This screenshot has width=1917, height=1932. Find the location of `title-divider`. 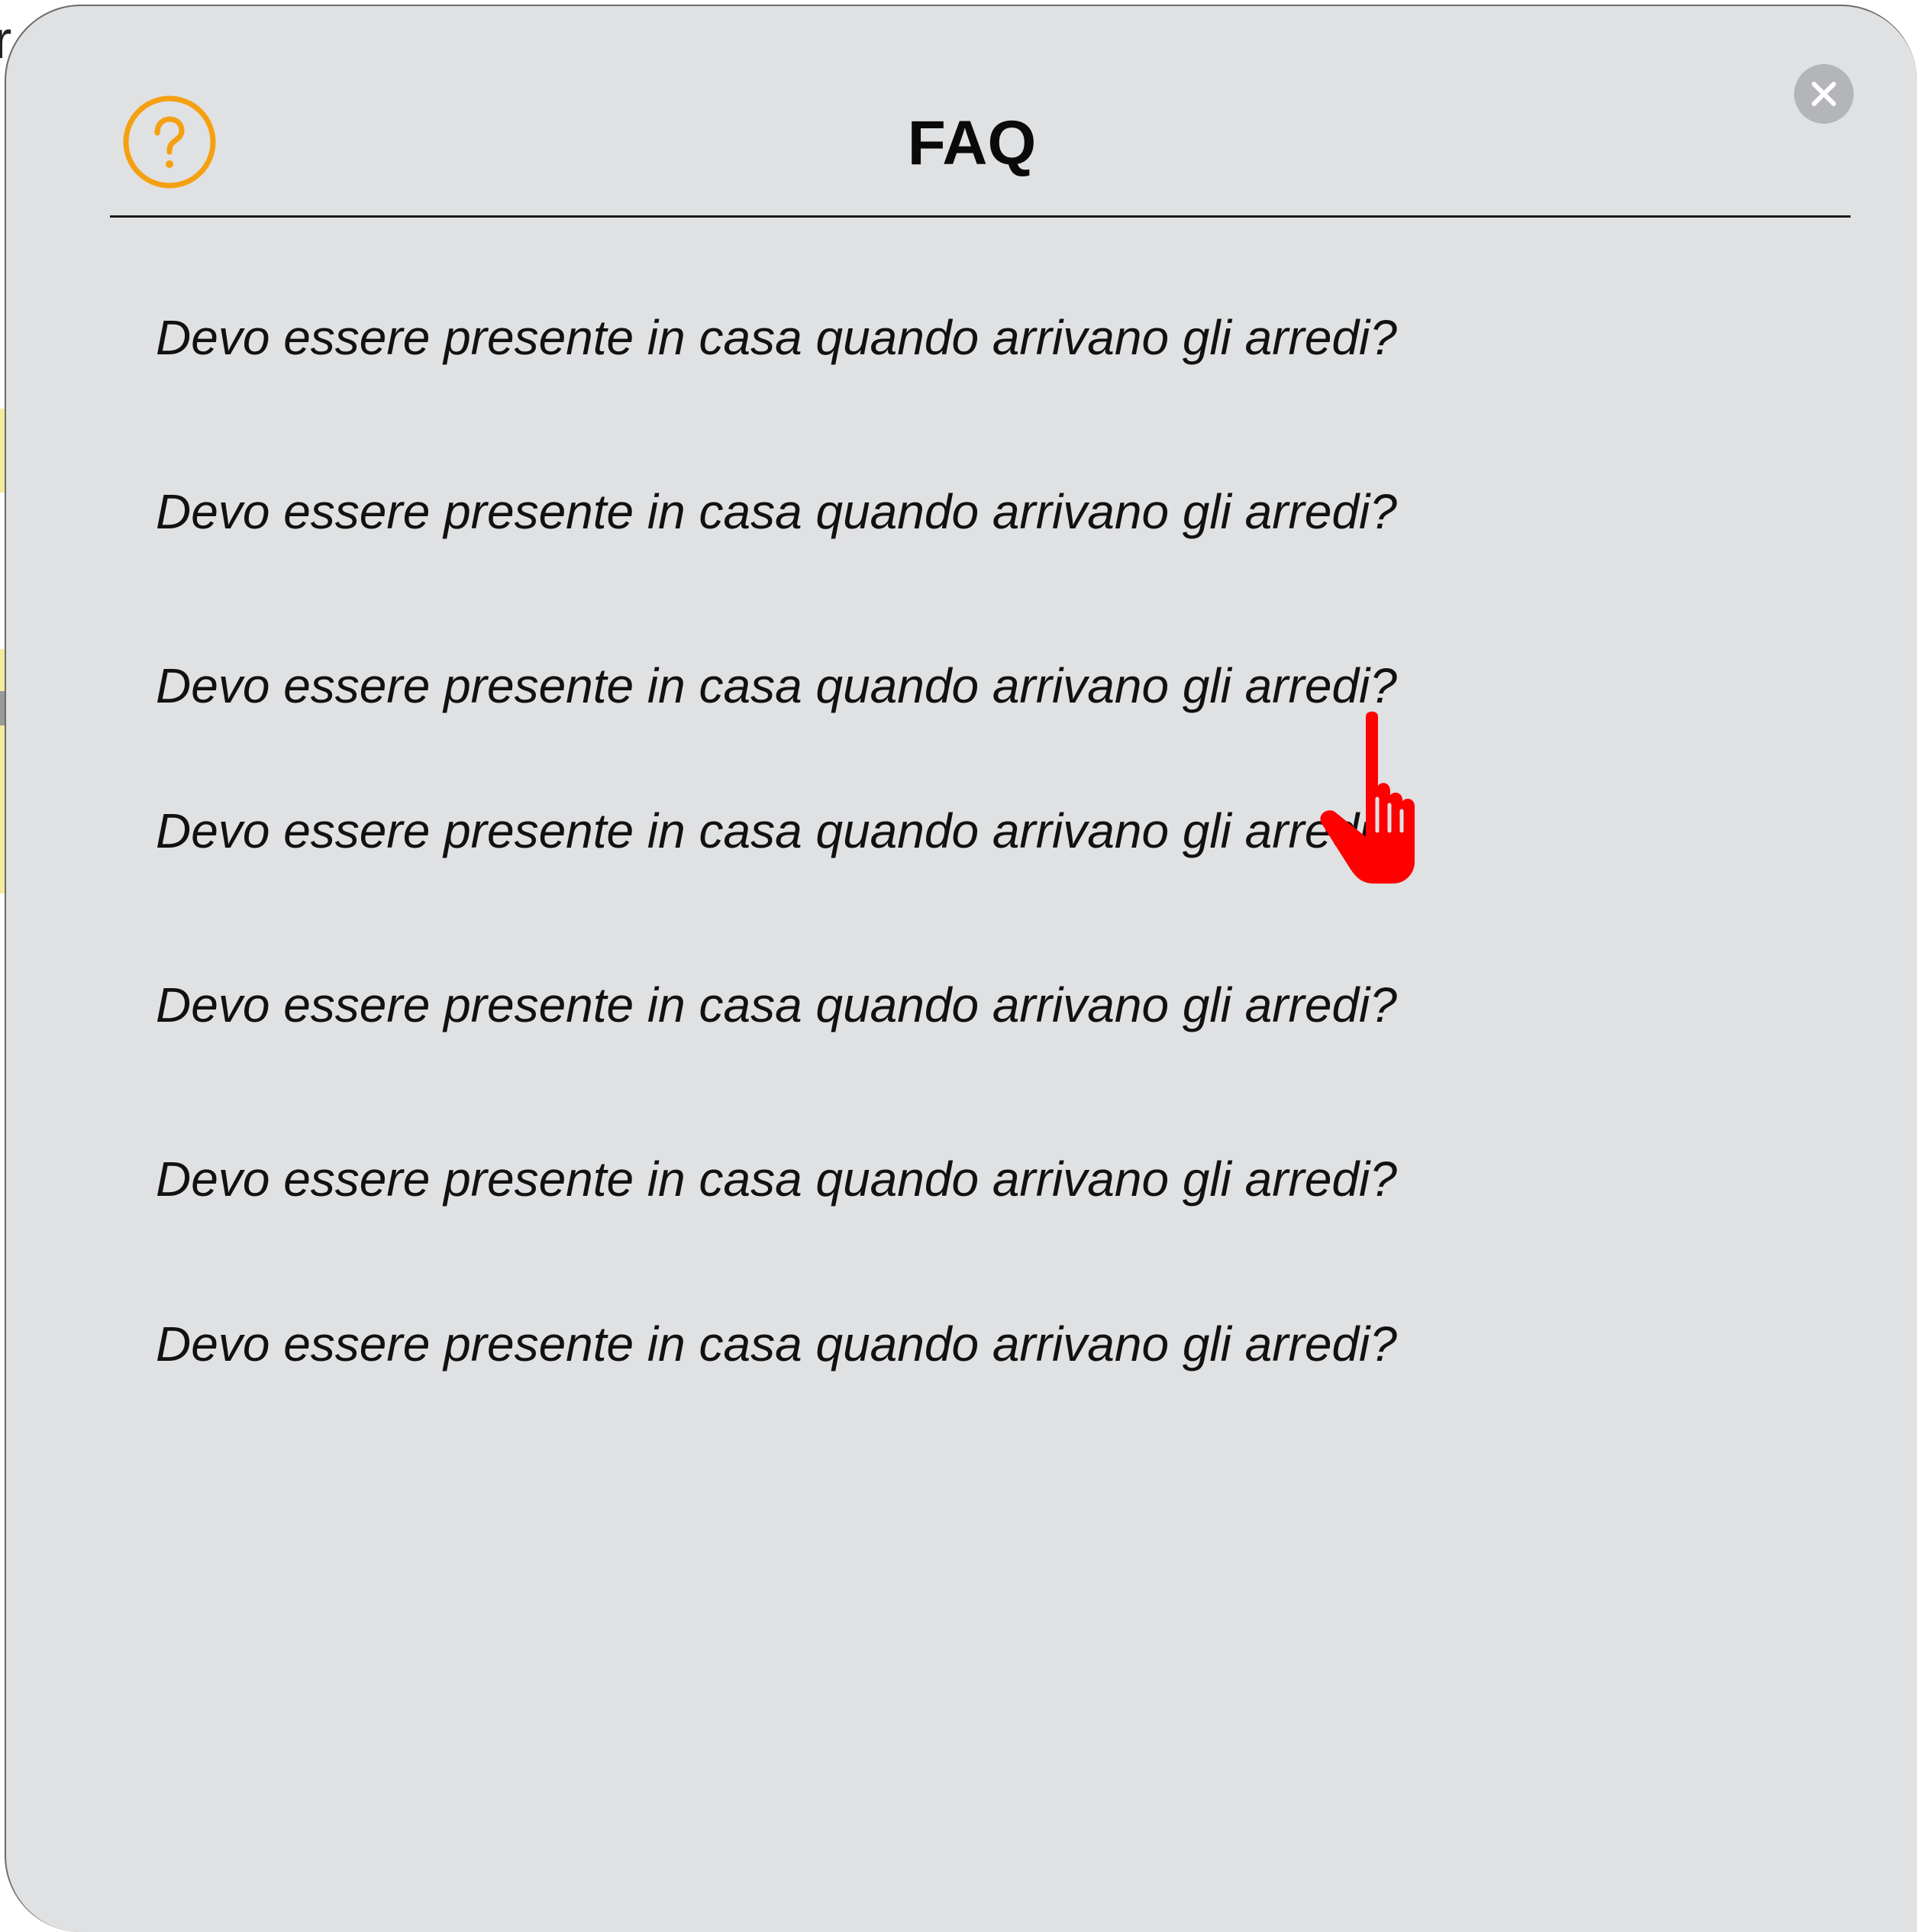

title-divider is located at coordinates (981, 216).